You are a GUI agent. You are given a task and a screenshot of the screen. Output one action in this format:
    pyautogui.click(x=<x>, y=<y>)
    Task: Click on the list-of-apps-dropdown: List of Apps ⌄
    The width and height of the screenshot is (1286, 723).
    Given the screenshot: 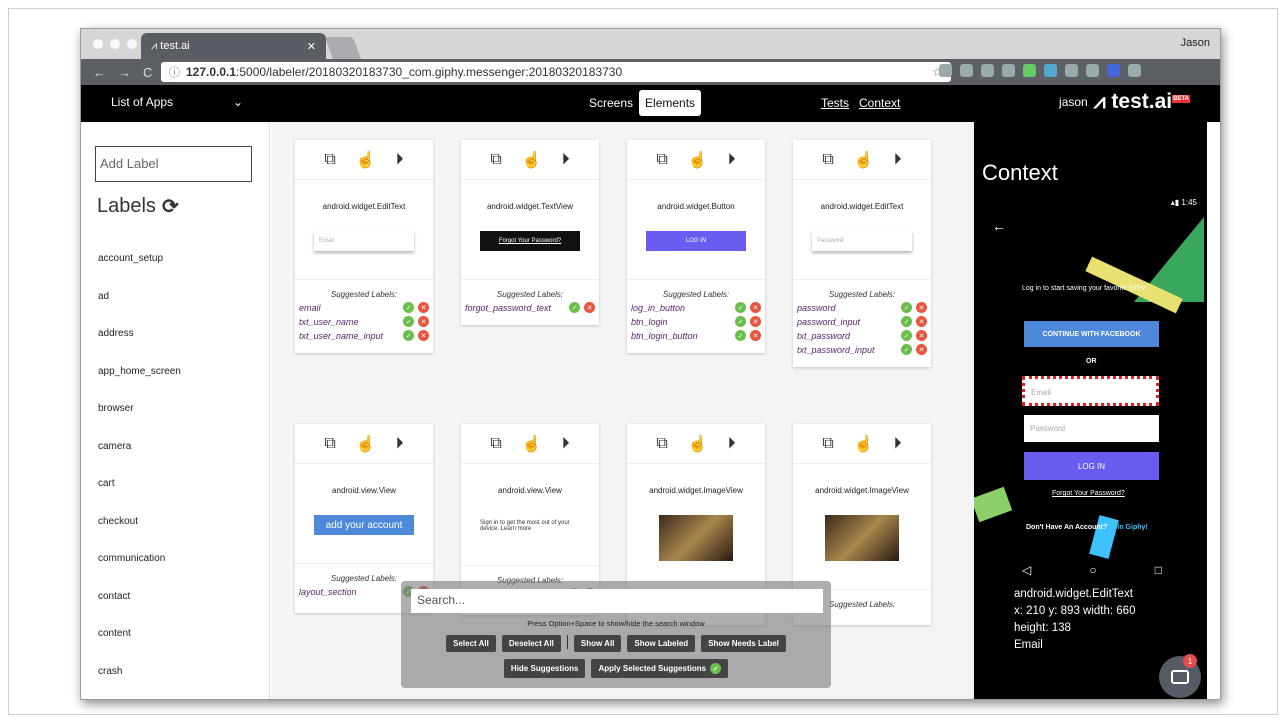 What is the action you would take?
    pyautogui.click(x=177, y=102)
    